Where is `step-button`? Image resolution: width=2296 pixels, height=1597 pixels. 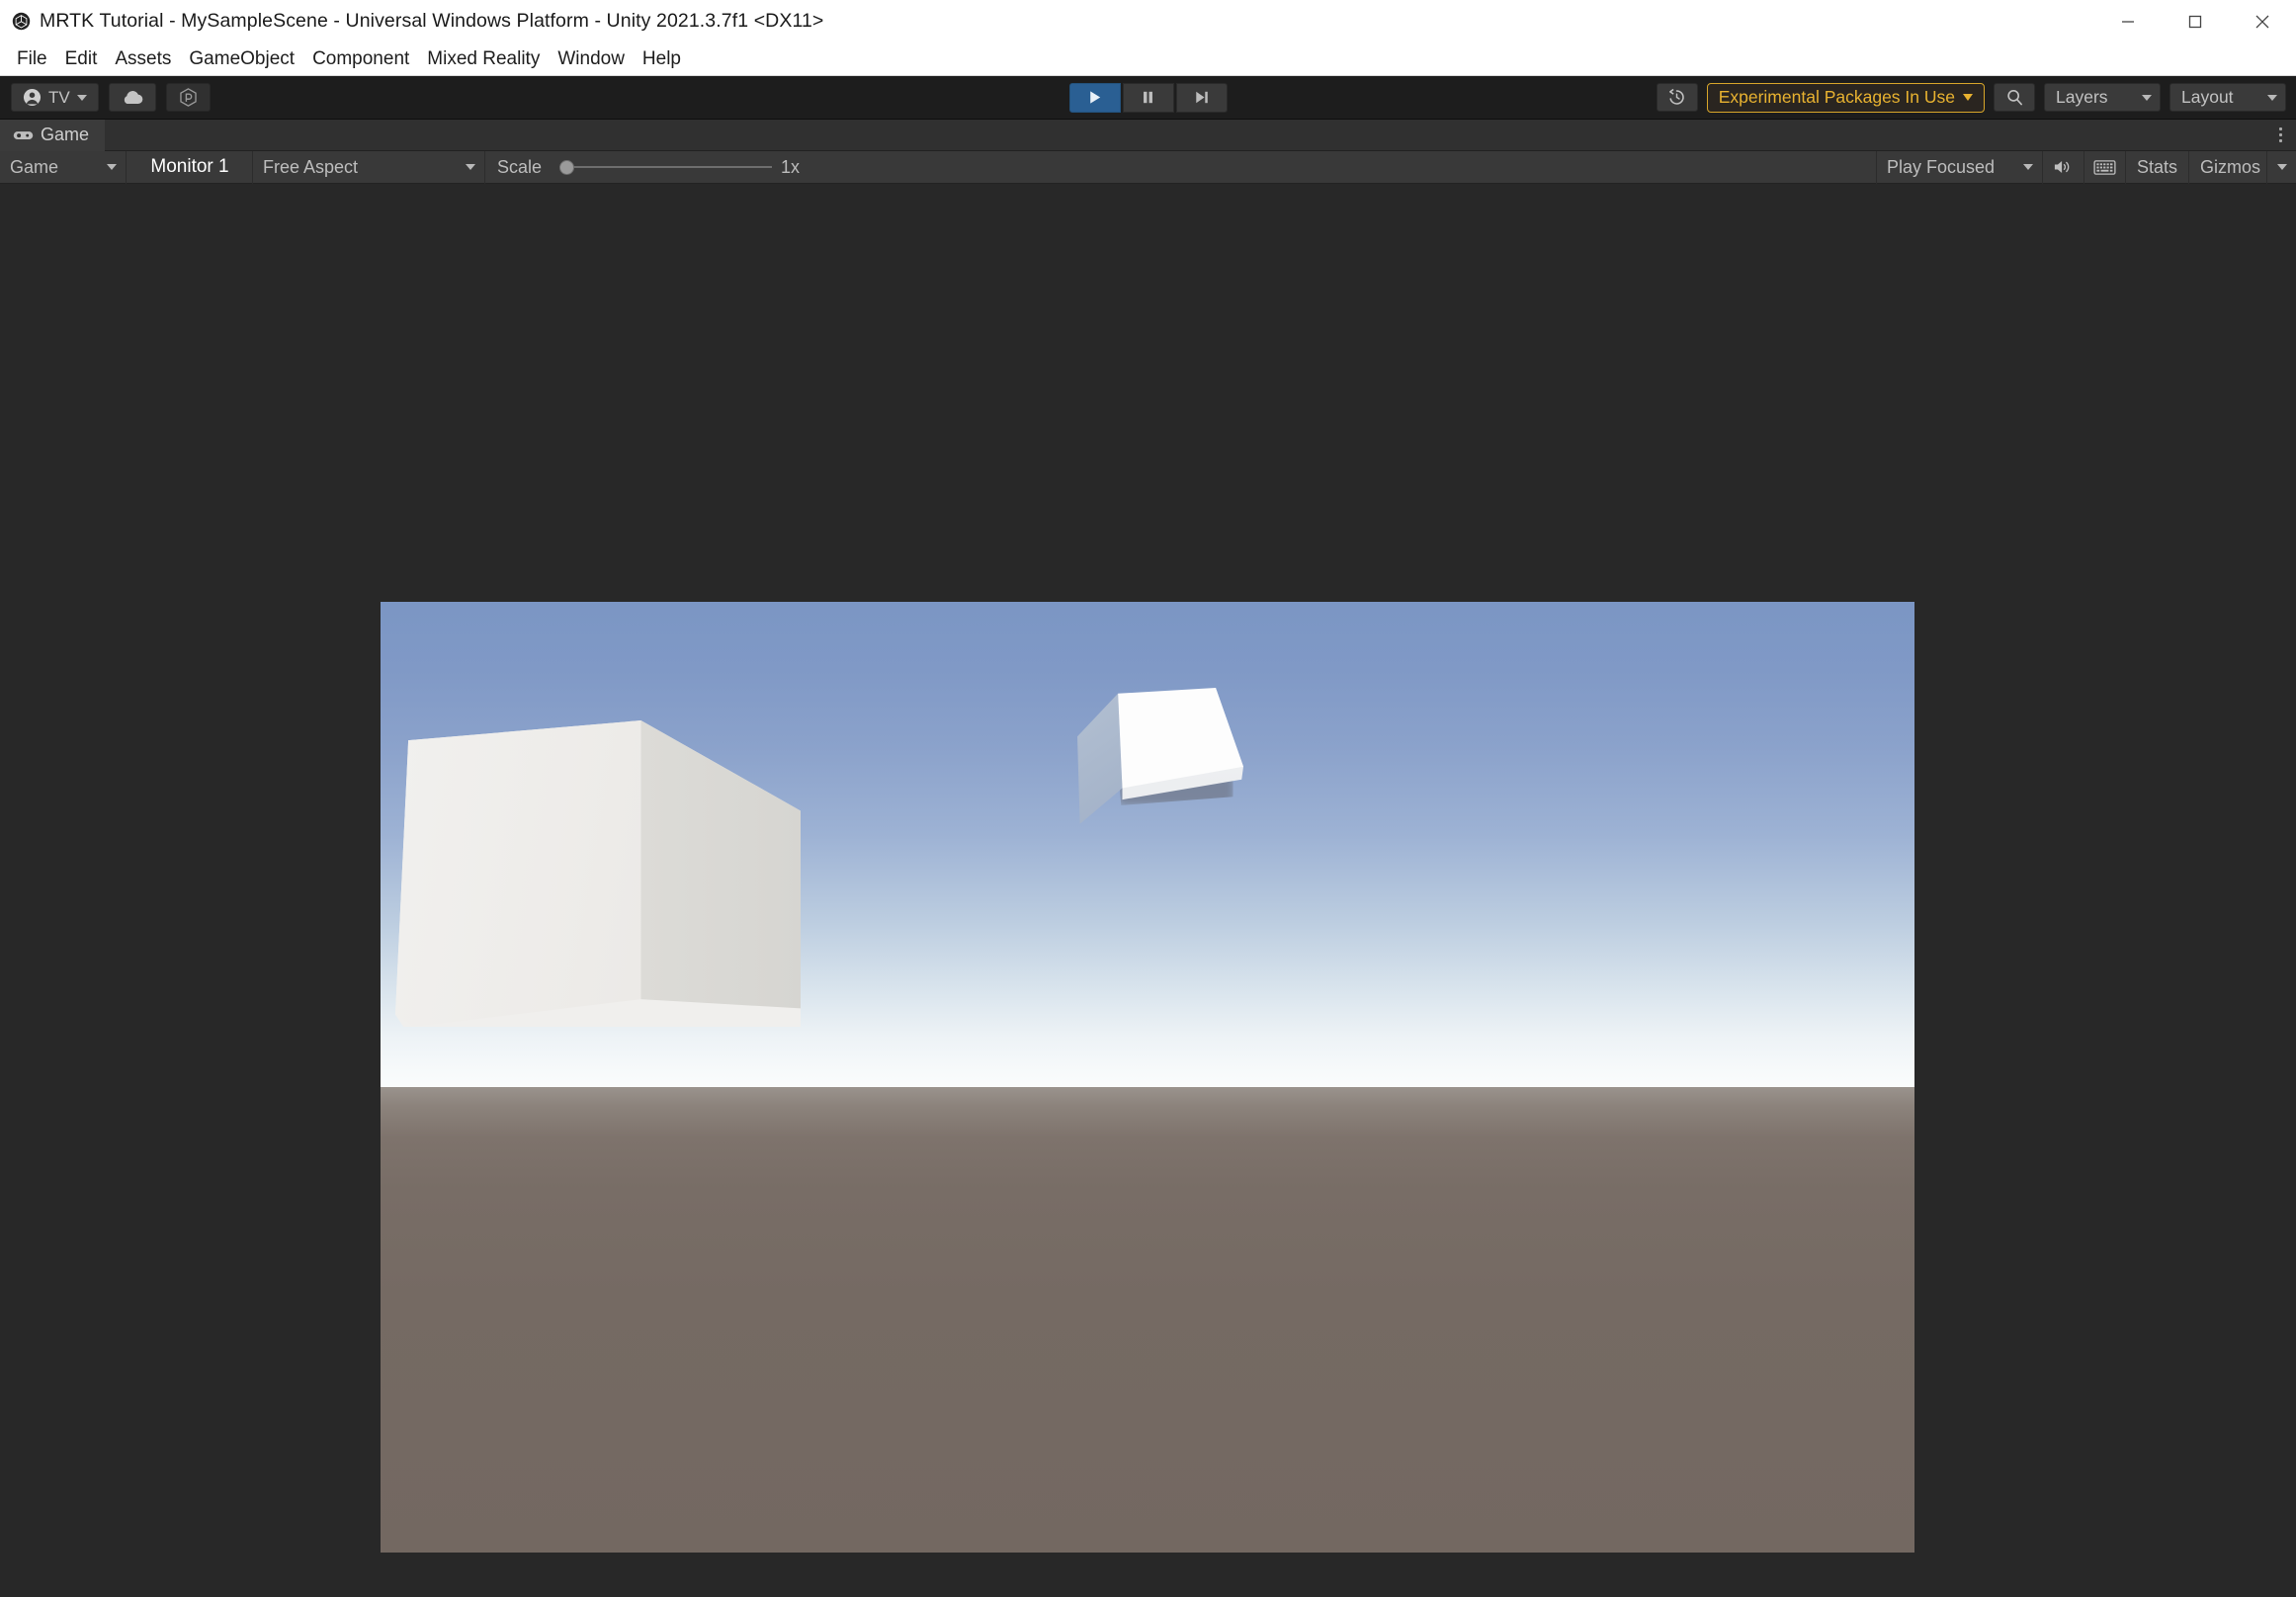
step-button is located at coordinates (1201, 97).